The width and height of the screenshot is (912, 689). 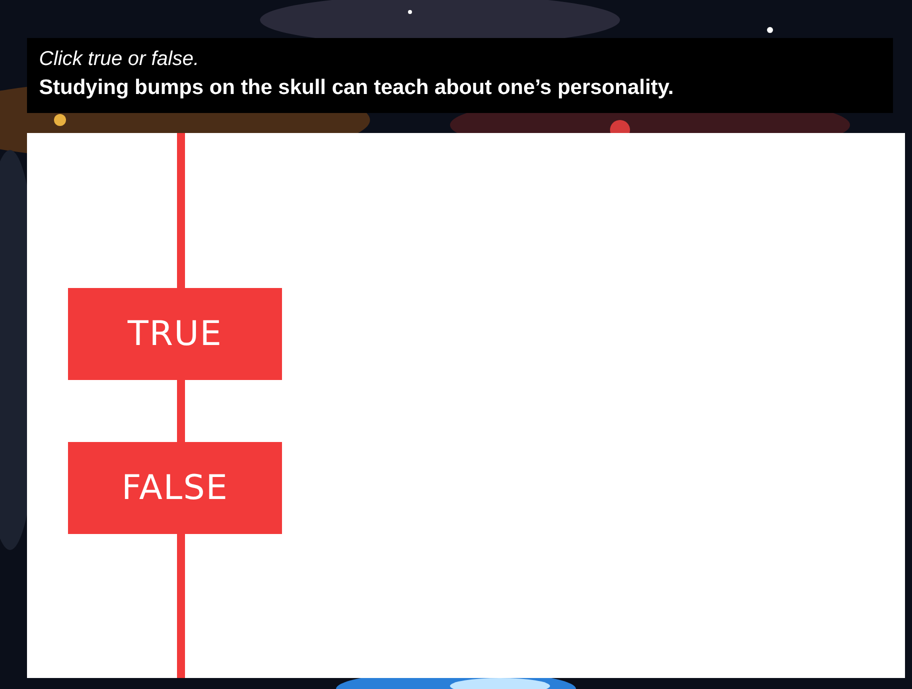 What do you see at coordinates (175, 334) in the screenshot?
I see `answer-button: TRUE` at bounding box center [175, 334].